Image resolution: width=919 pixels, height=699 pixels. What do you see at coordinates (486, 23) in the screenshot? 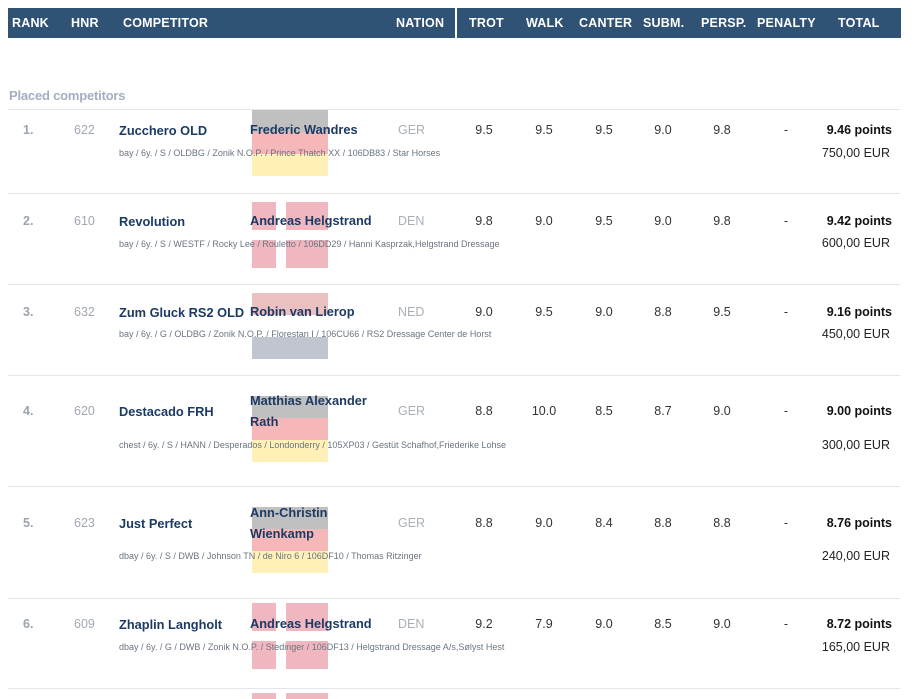
I see `header-trot: TROT` at bounding box center [486, 23].